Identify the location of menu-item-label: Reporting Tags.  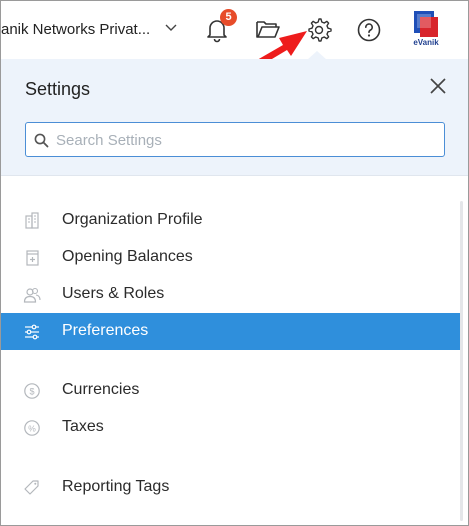
(116, 486).